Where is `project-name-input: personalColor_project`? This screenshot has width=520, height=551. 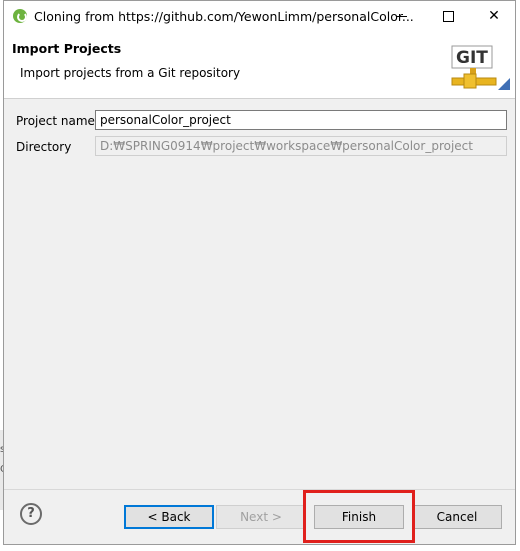 project-name-input: personalColor_project is located at coordinates (301, 120).